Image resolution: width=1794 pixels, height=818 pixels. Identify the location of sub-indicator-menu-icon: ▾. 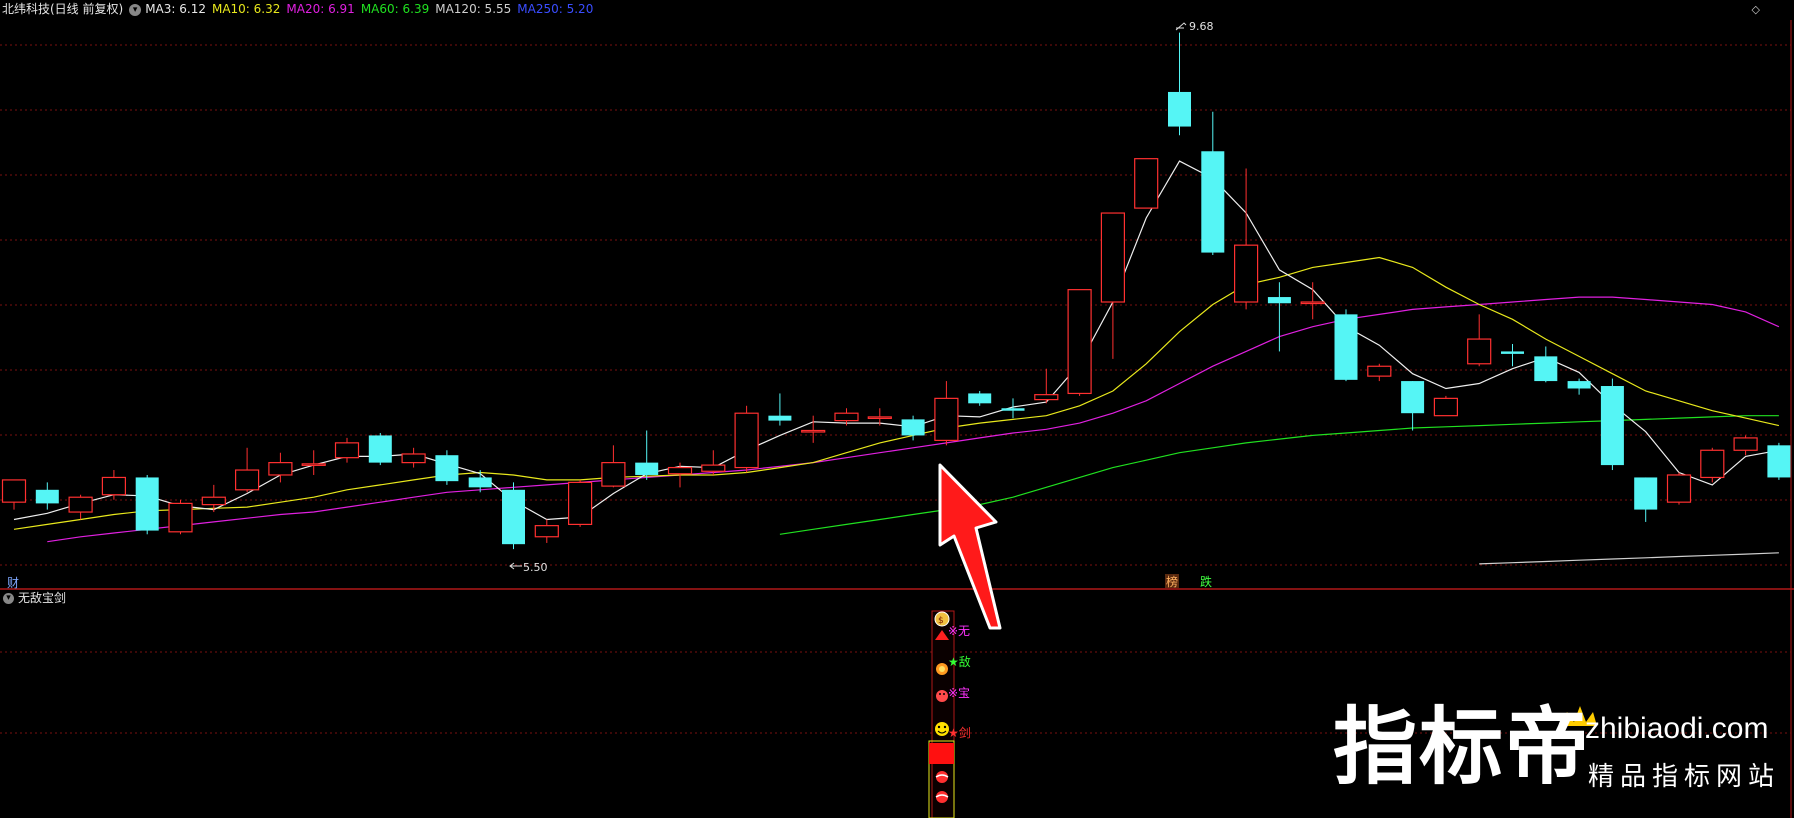
(8, 598).